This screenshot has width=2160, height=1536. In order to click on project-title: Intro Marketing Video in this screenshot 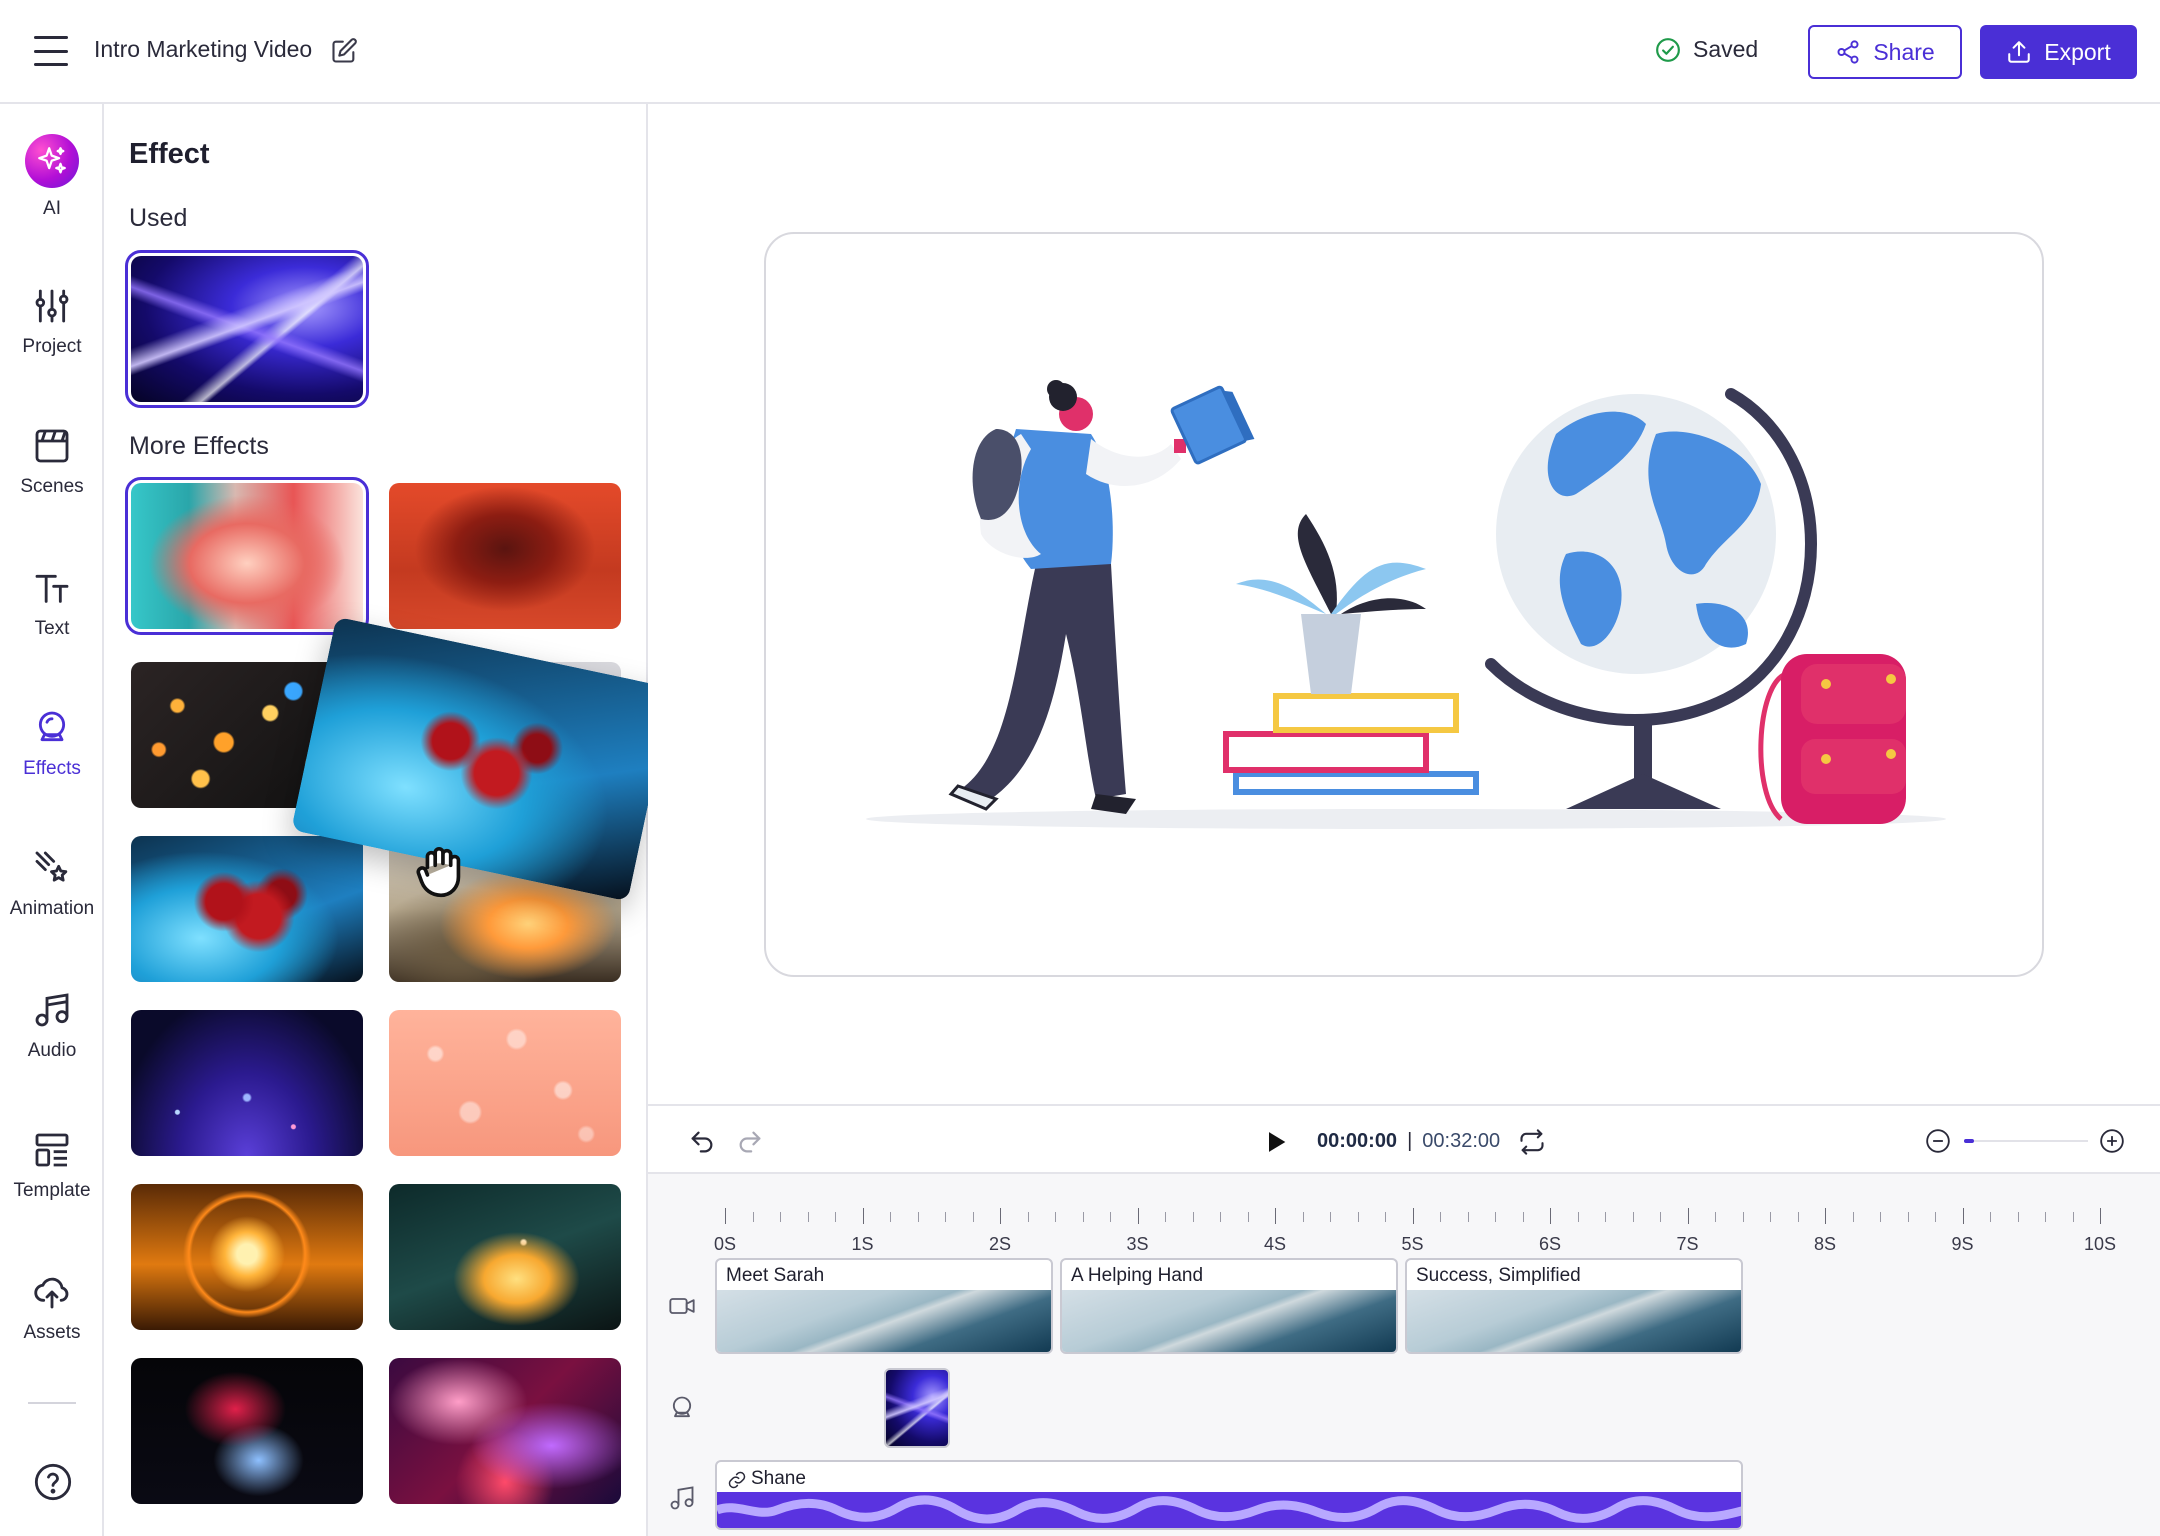, I will do `click(203, 49)`.